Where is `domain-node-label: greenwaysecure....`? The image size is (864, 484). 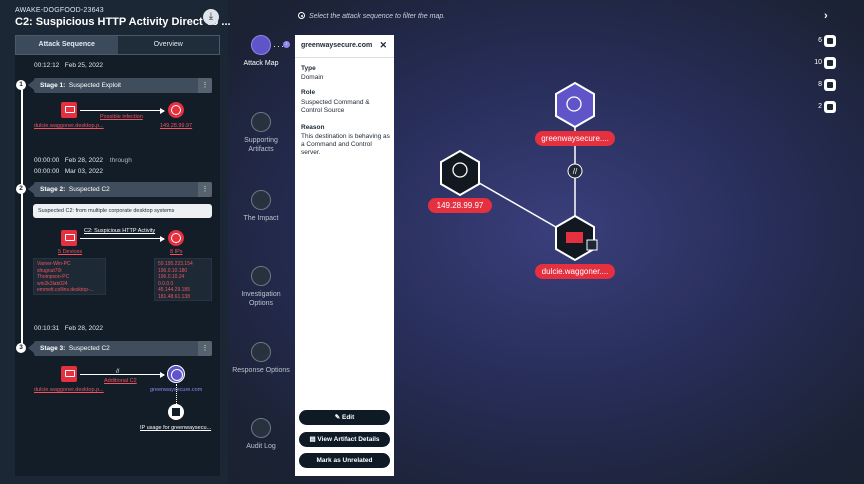
domain-node-label: greenwaysecure.... is located at coordinates (575, 138).